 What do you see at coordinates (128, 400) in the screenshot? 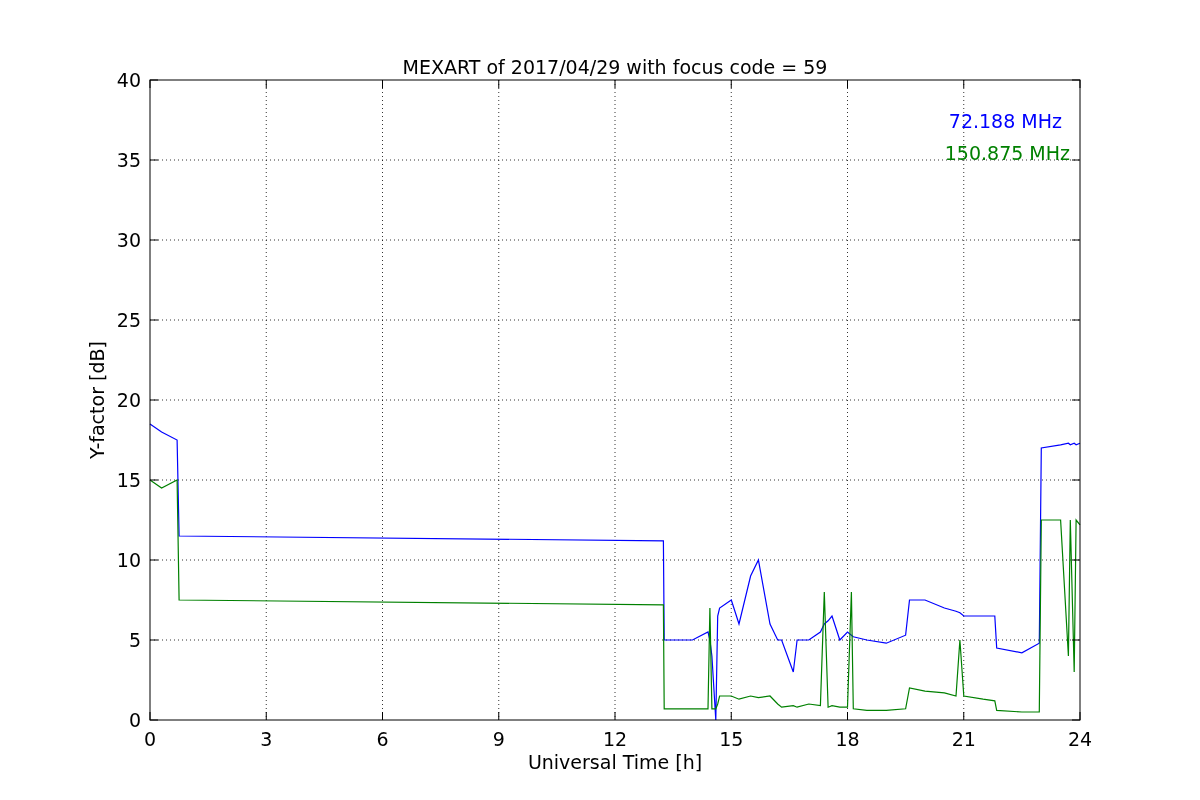
I see `y-tick-label: 20` at bounding box center [128, 400].